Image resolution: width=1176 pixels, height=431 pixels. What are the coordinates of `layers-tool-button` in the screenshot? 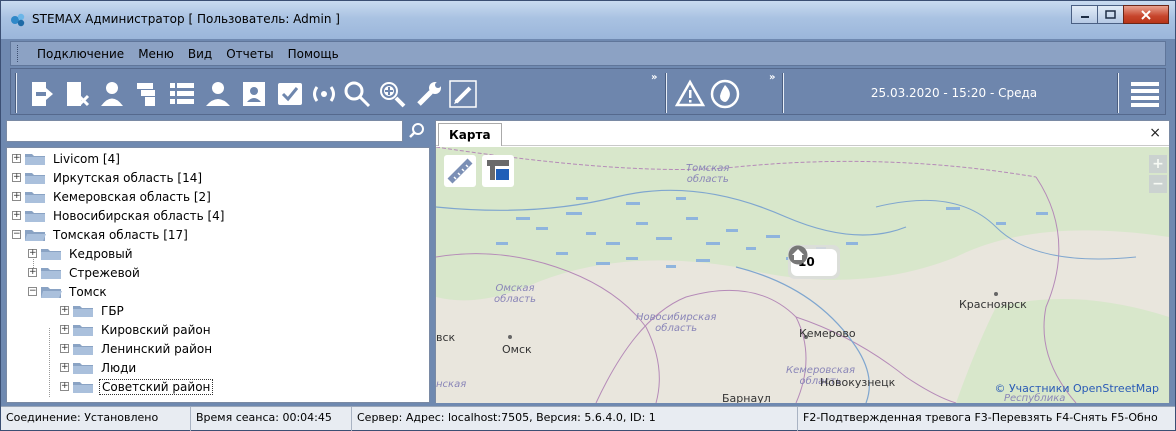 It's located at (498, 171).